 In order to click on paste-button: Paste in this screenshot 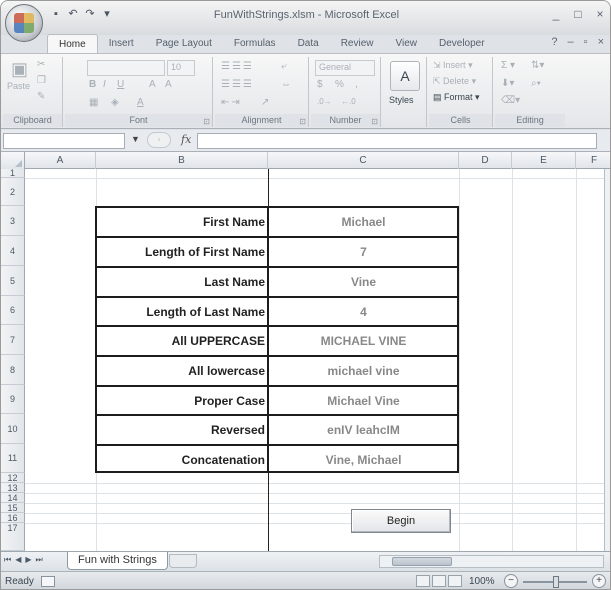, I will do `click(18, 86)`.